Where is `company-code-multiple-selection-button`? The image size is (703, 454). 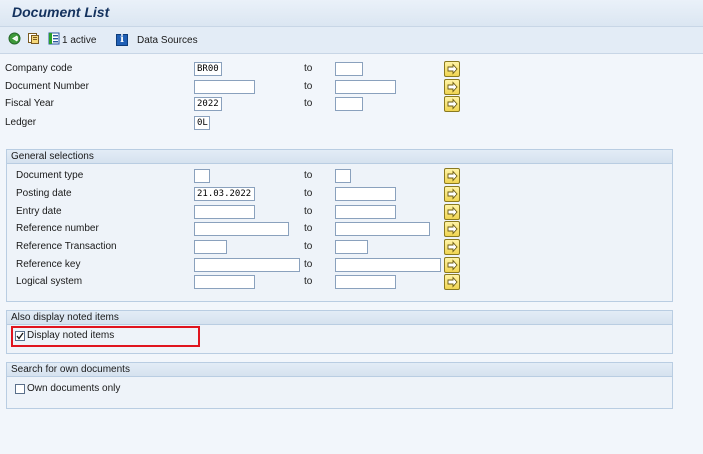
company-code-multiple-selection-button is located at coordinates (452, 69).